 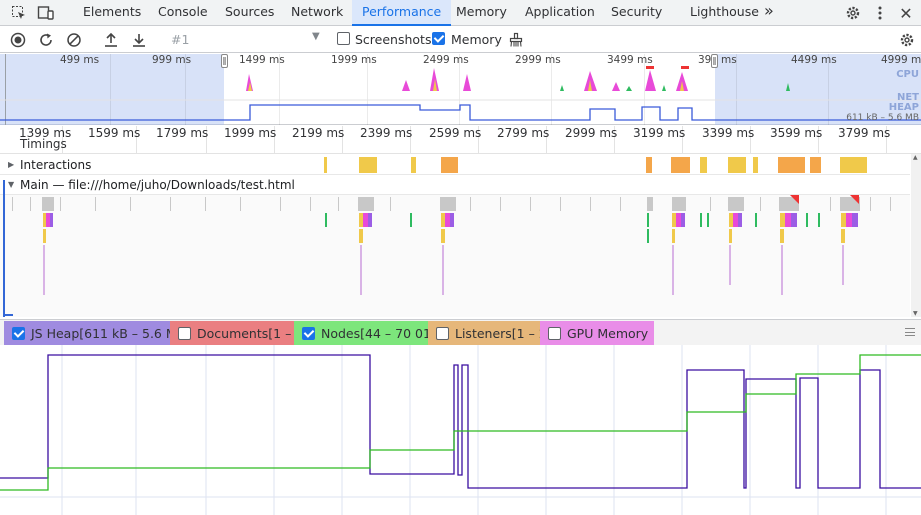 I want to click on capture-settings-gear-icon, so click(x=907, y=40).